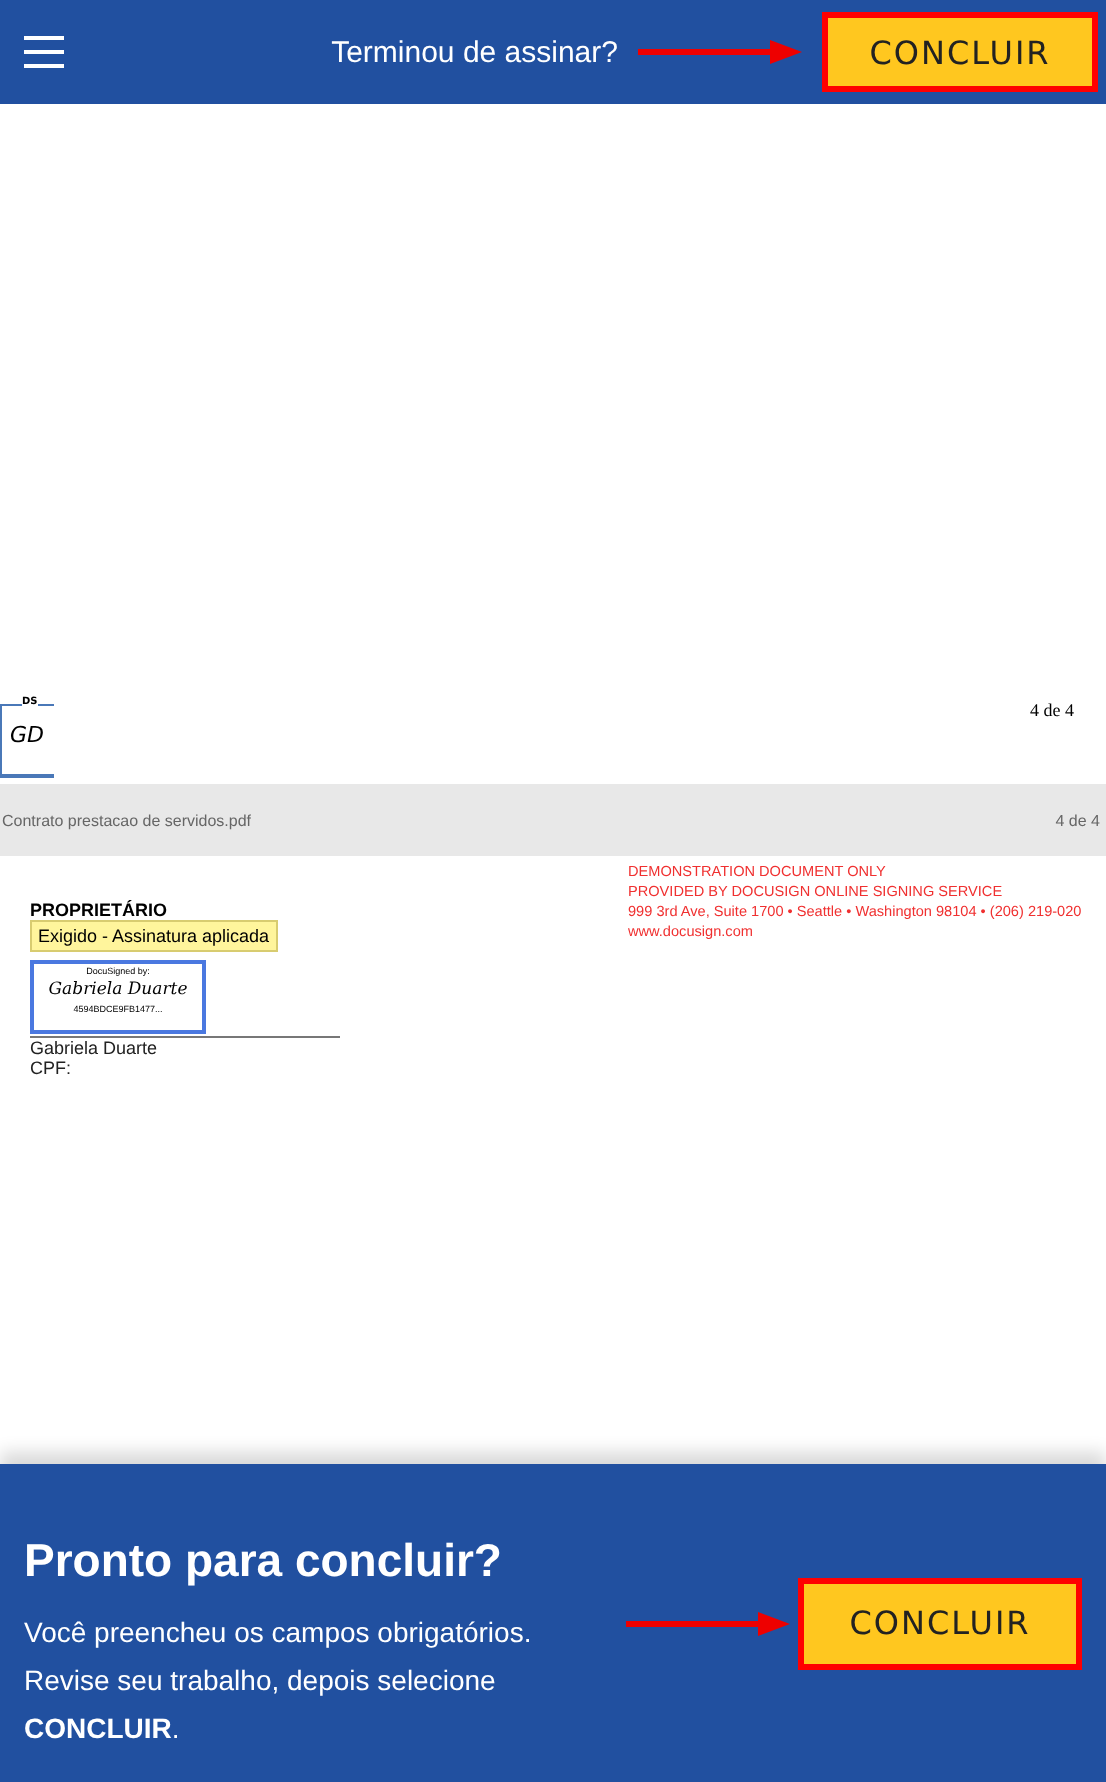 Image resolution: width=1106 pixels, height=1782 pixels. I want to click on cpf-label: CPF:, so click(51, 1068).